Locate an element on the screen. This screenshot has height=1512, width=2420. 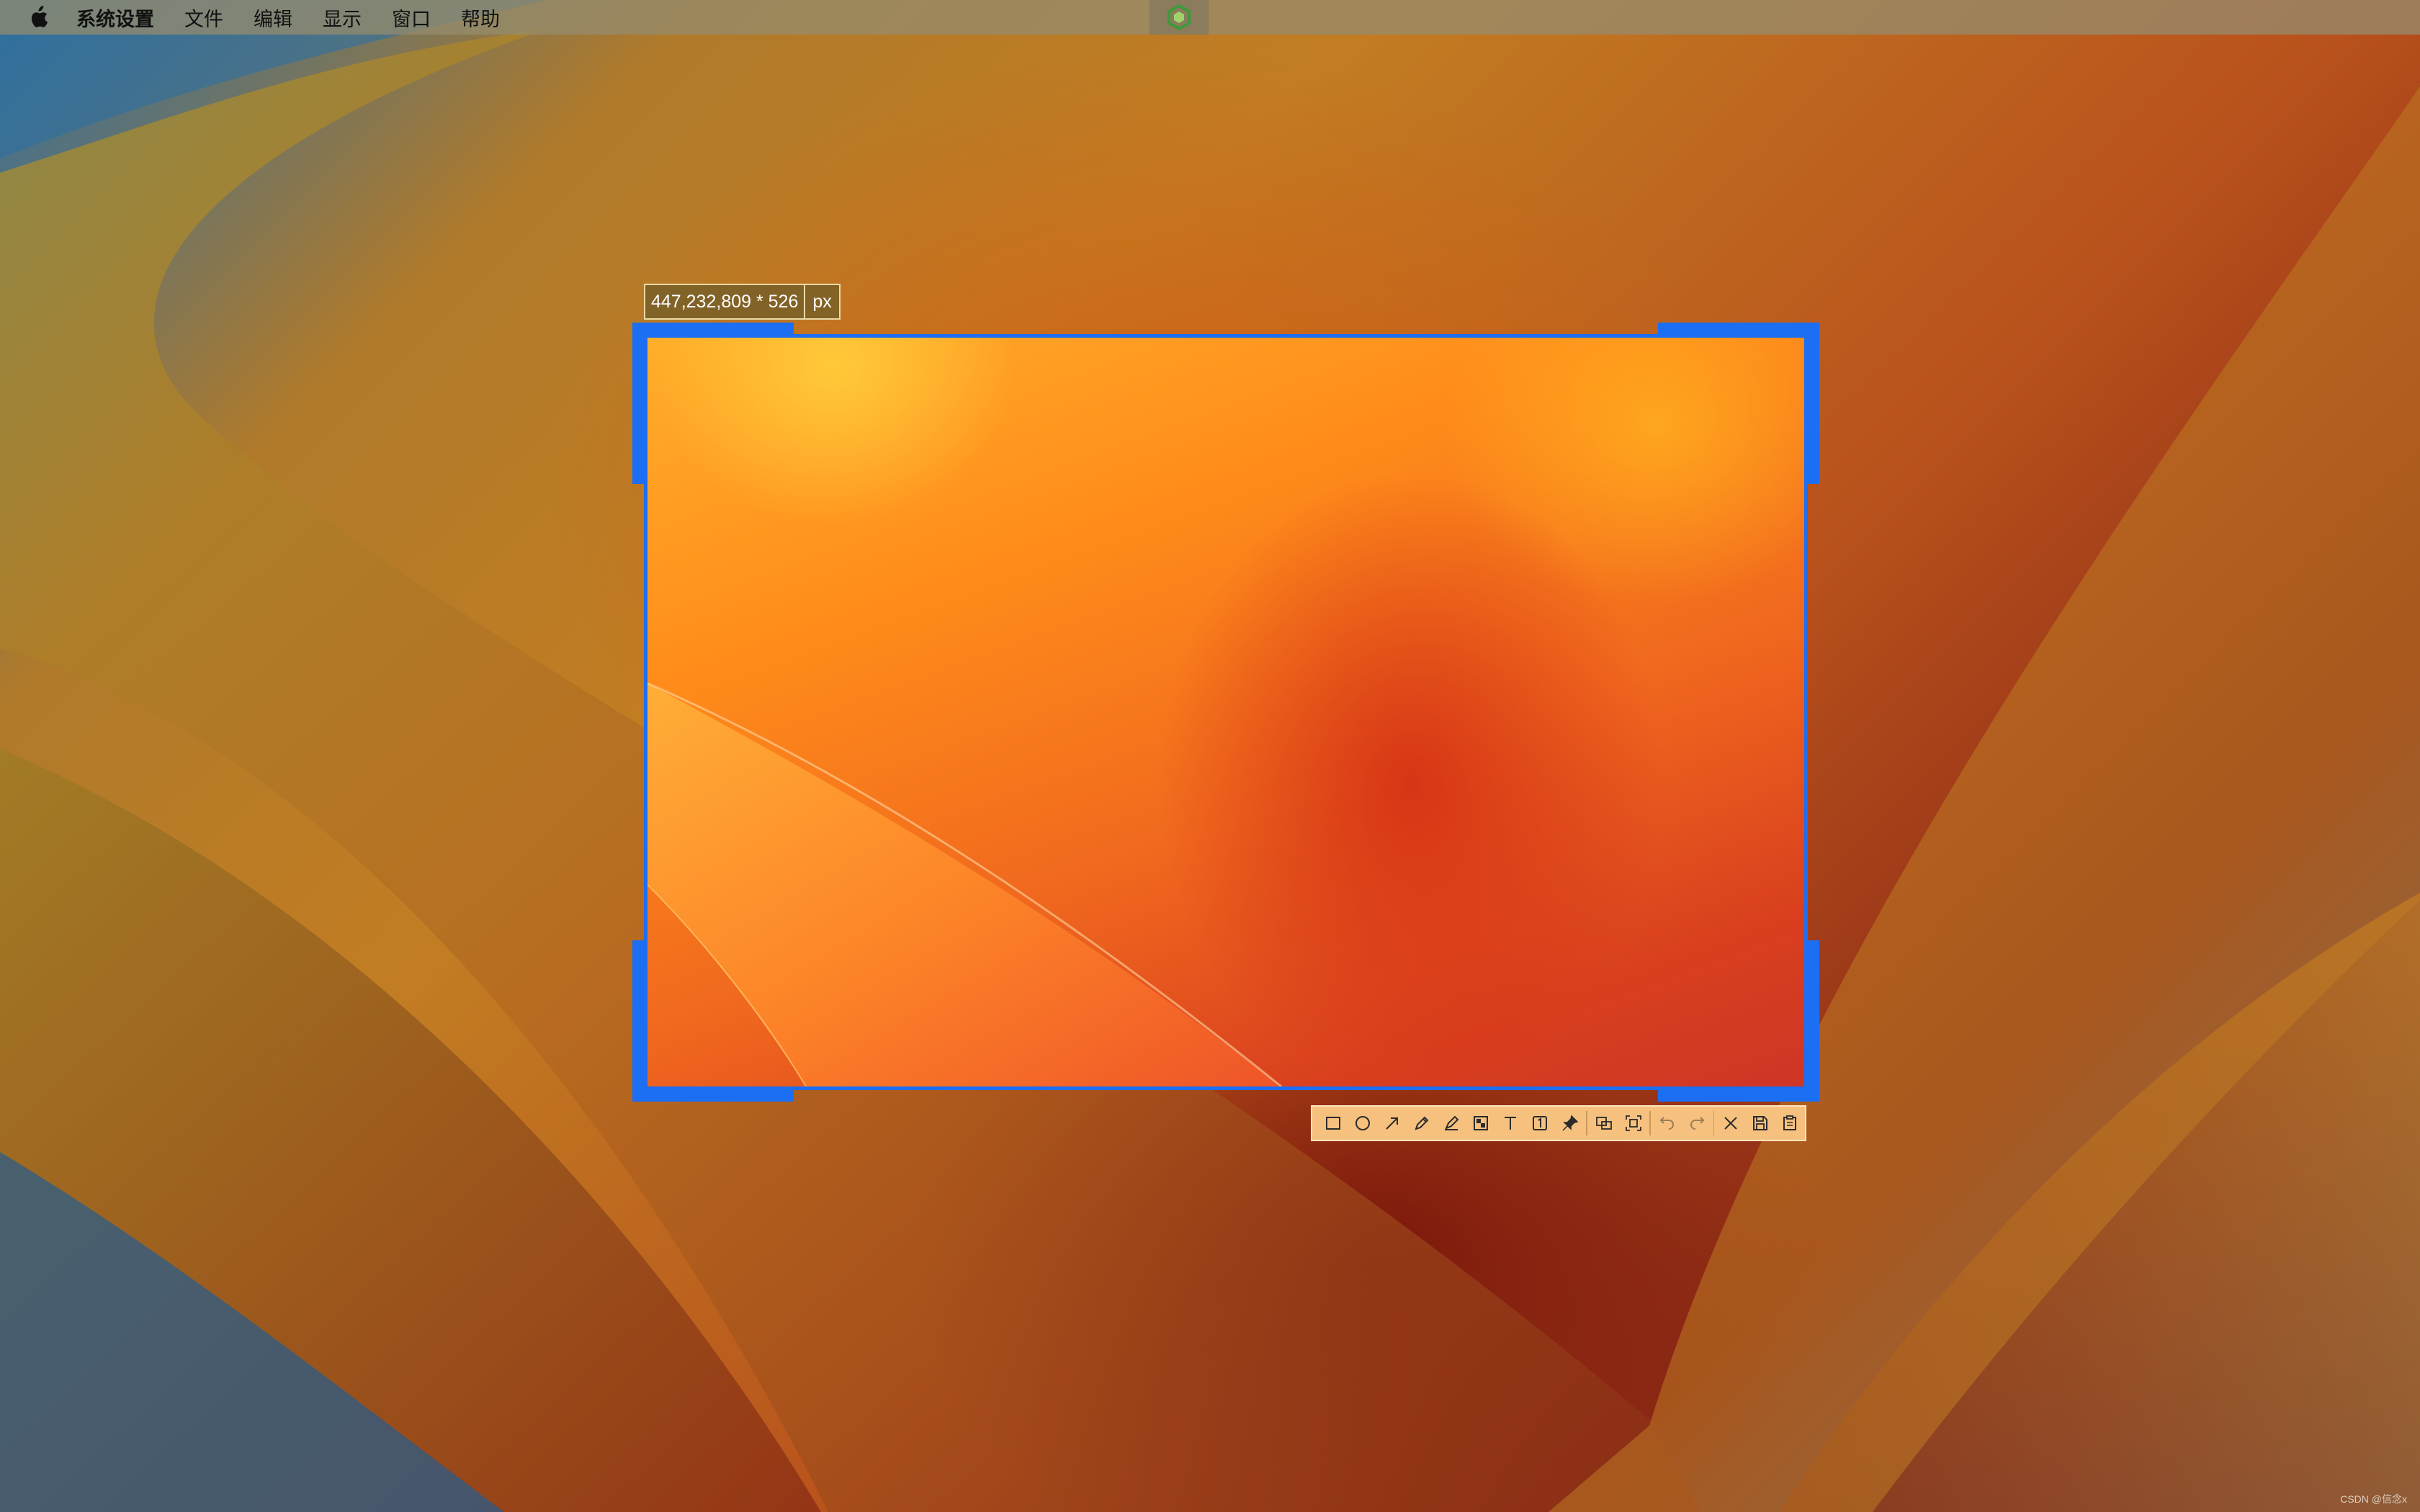
resize-handle-top-left-v is located at coordinates (638, 403).